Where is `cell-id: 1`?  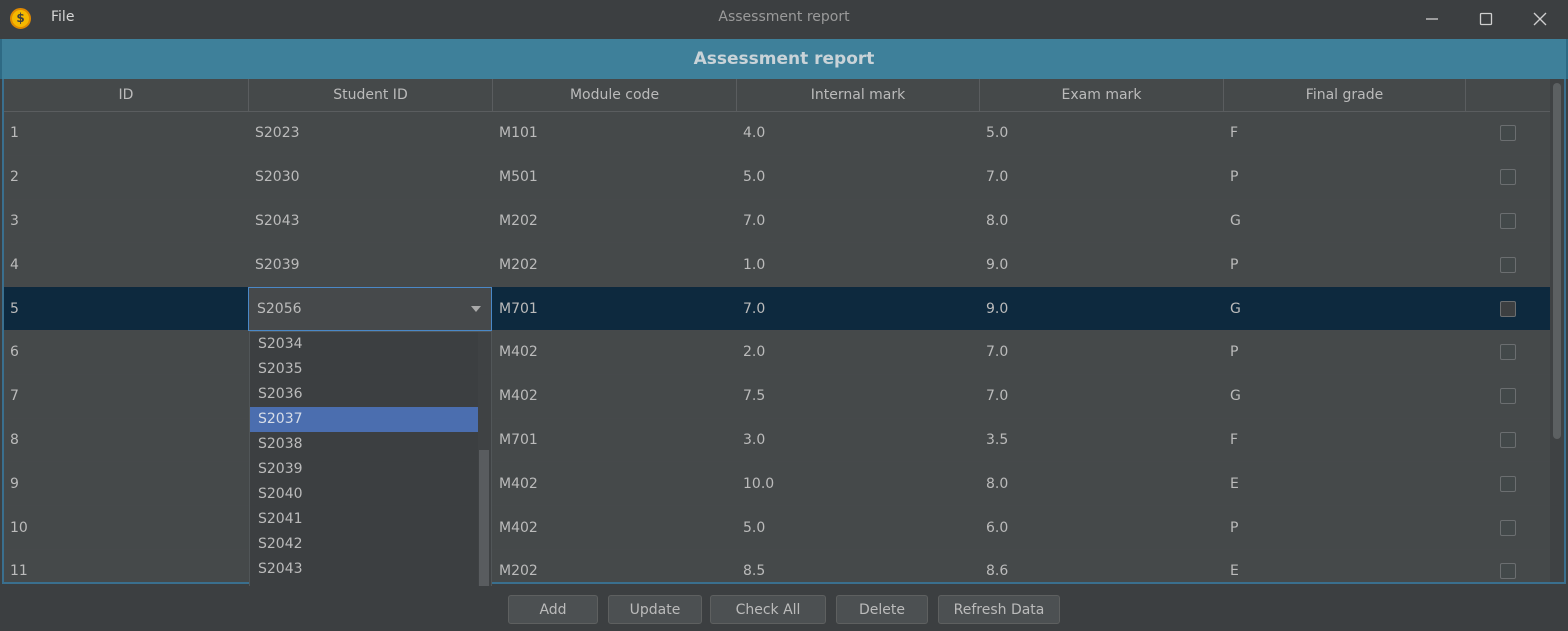 cell-id: 1 is located at coordinates (126, 133).